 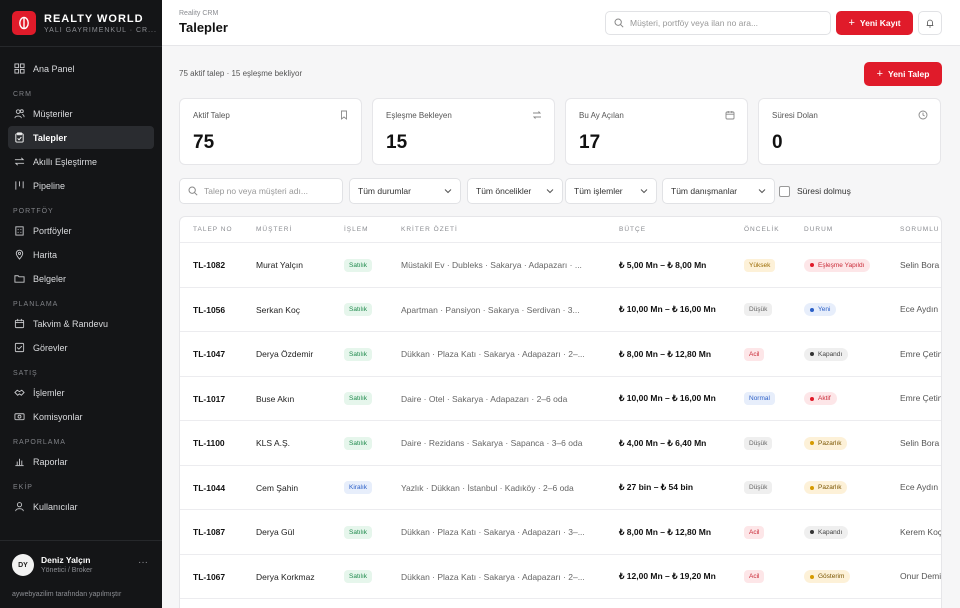 I want to click on new-request-button: + Yeni Talep, so click(x=903, y=74).